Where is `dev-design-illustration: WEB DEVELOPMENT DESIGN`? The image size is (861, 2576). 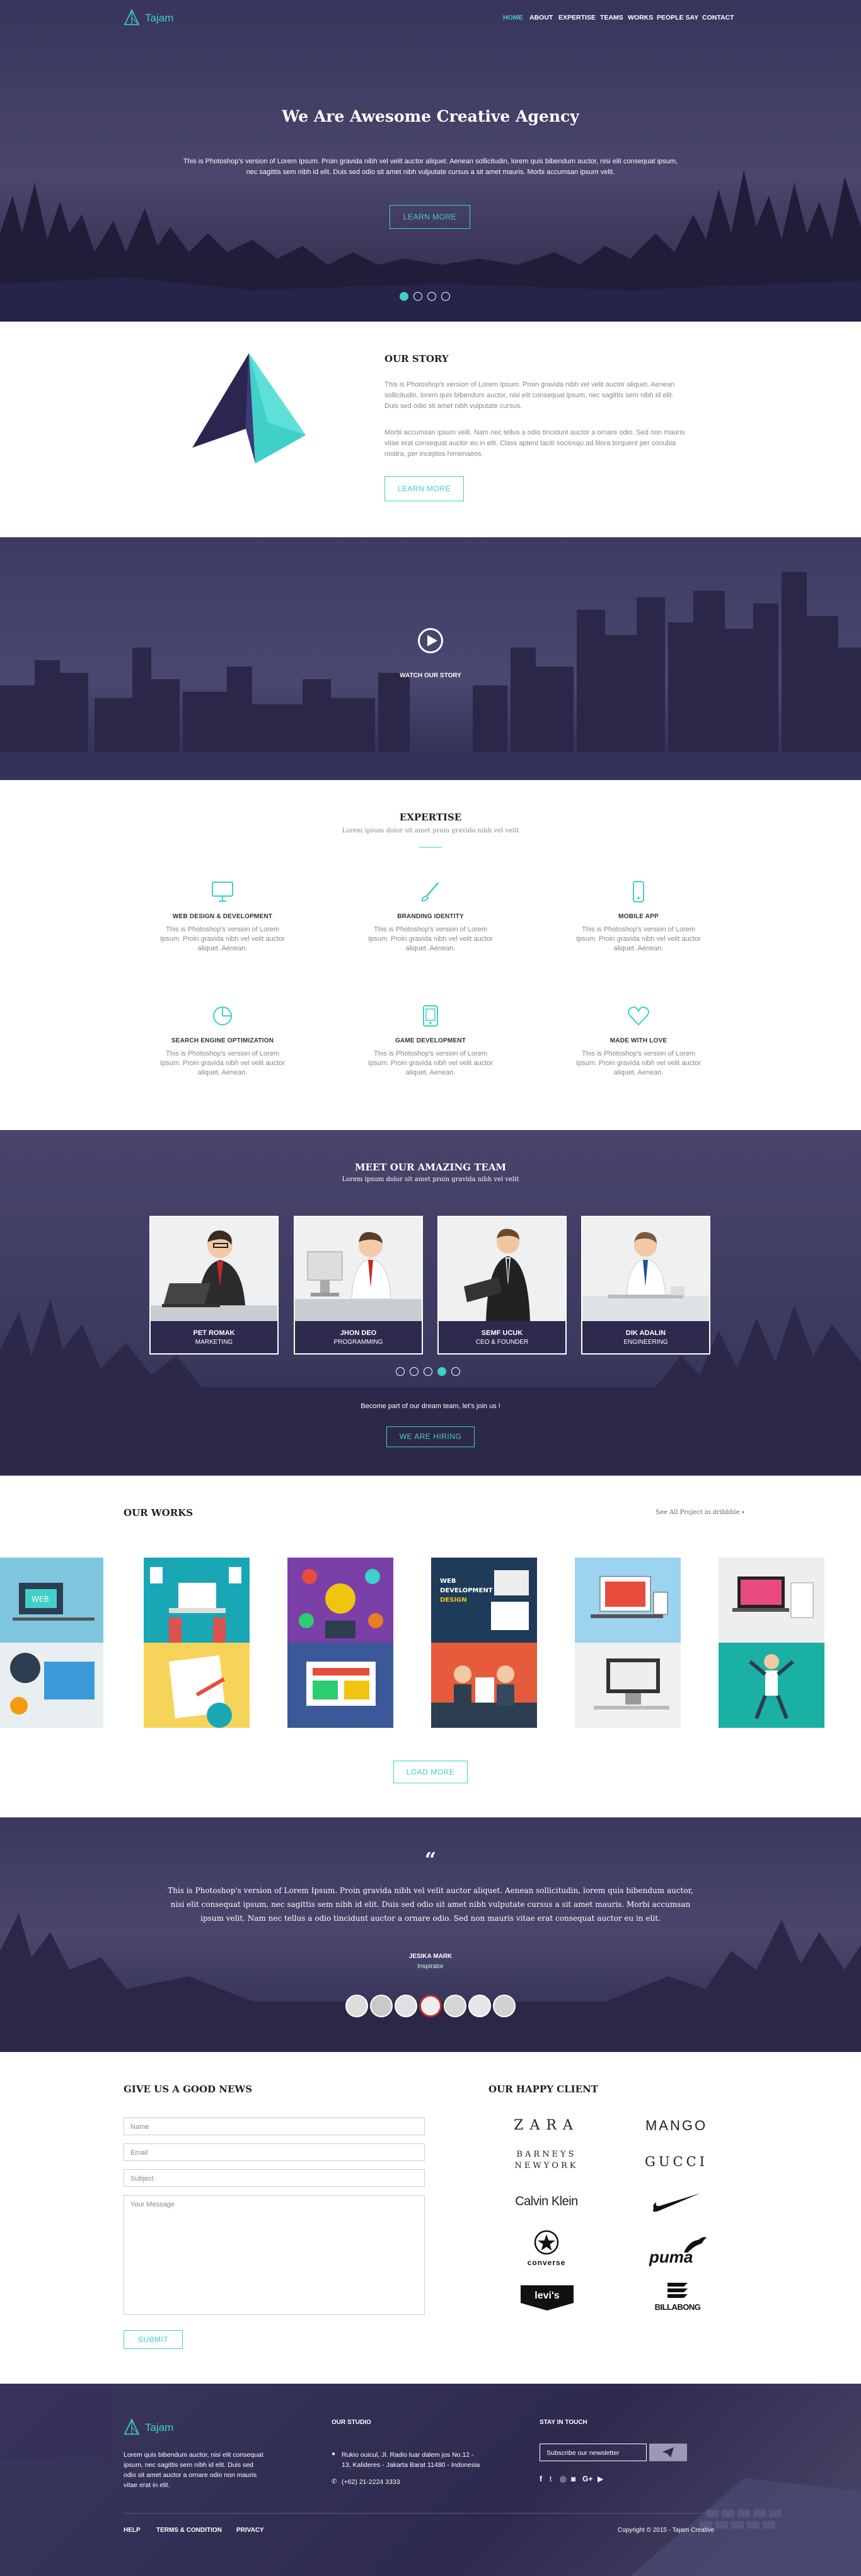
dev-design-illustration: WEB DEVELOPMENT DESIGN is located at coordinates (485, 1600).